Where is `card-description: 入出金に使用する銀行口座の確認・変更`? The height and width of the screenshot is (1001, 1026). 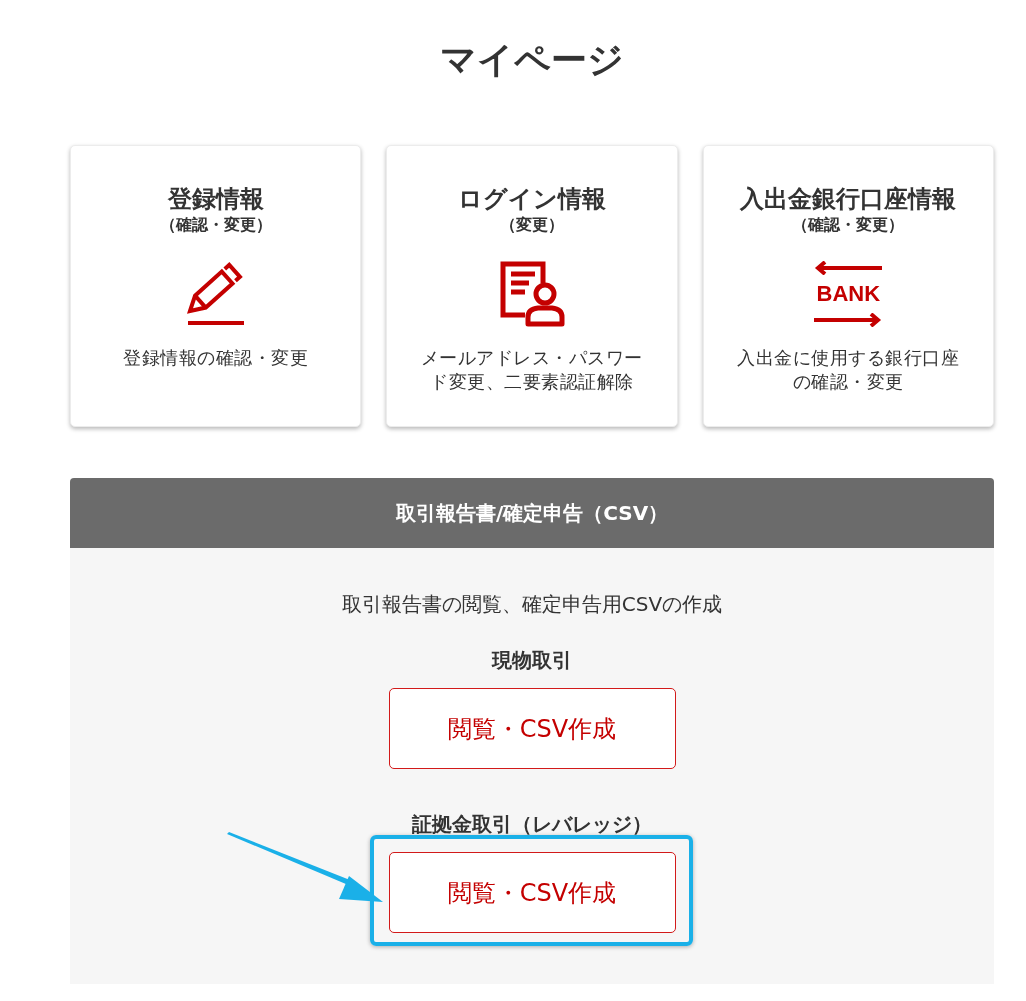 card-description: 入出金に使用する銀行口座の確認・変更 is located at coordinates (848, 370).